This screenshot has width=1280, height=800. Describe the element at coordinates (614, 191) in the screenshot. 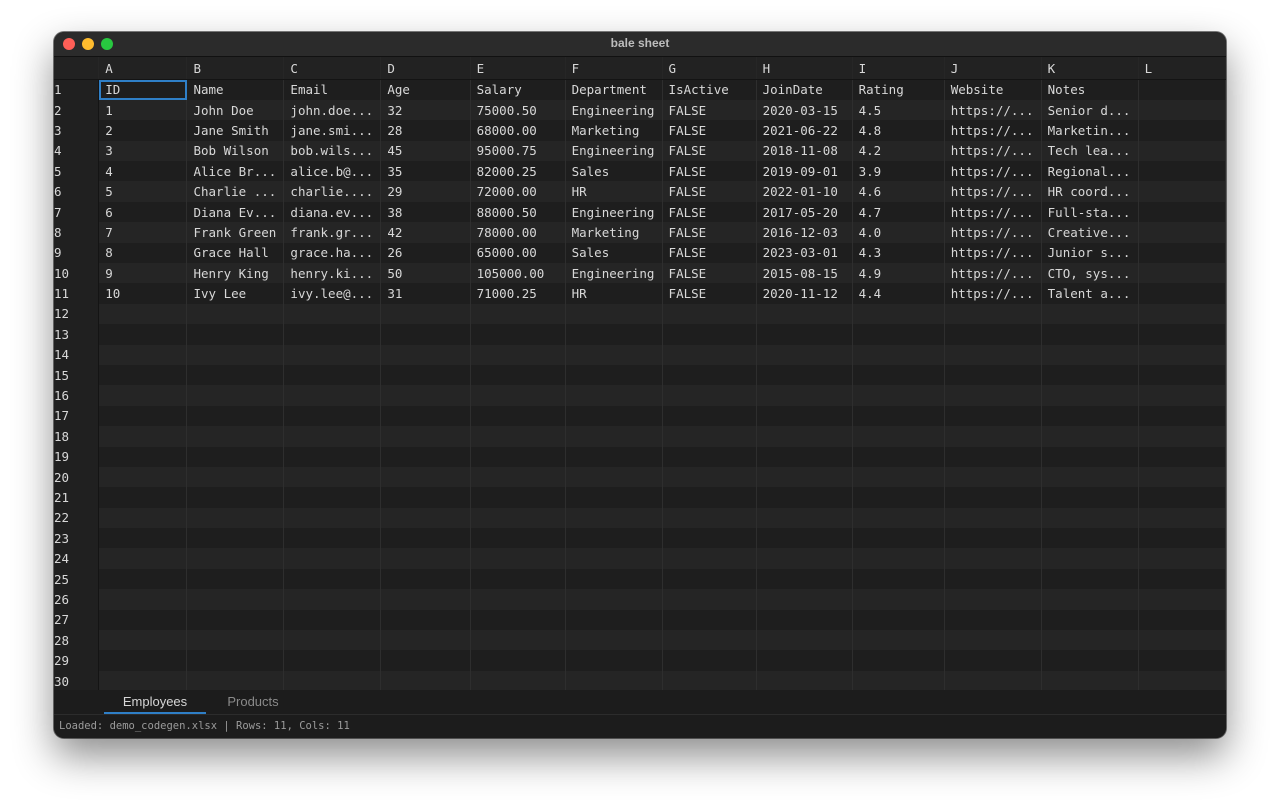

I see `cell-f6: HR` at that location.